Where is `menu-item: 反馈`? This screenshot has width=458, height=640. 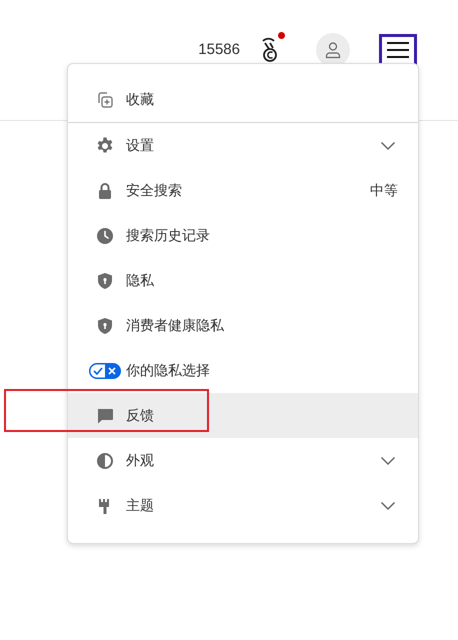
menu-item: 反馈 is located at coordinates (243, 415).